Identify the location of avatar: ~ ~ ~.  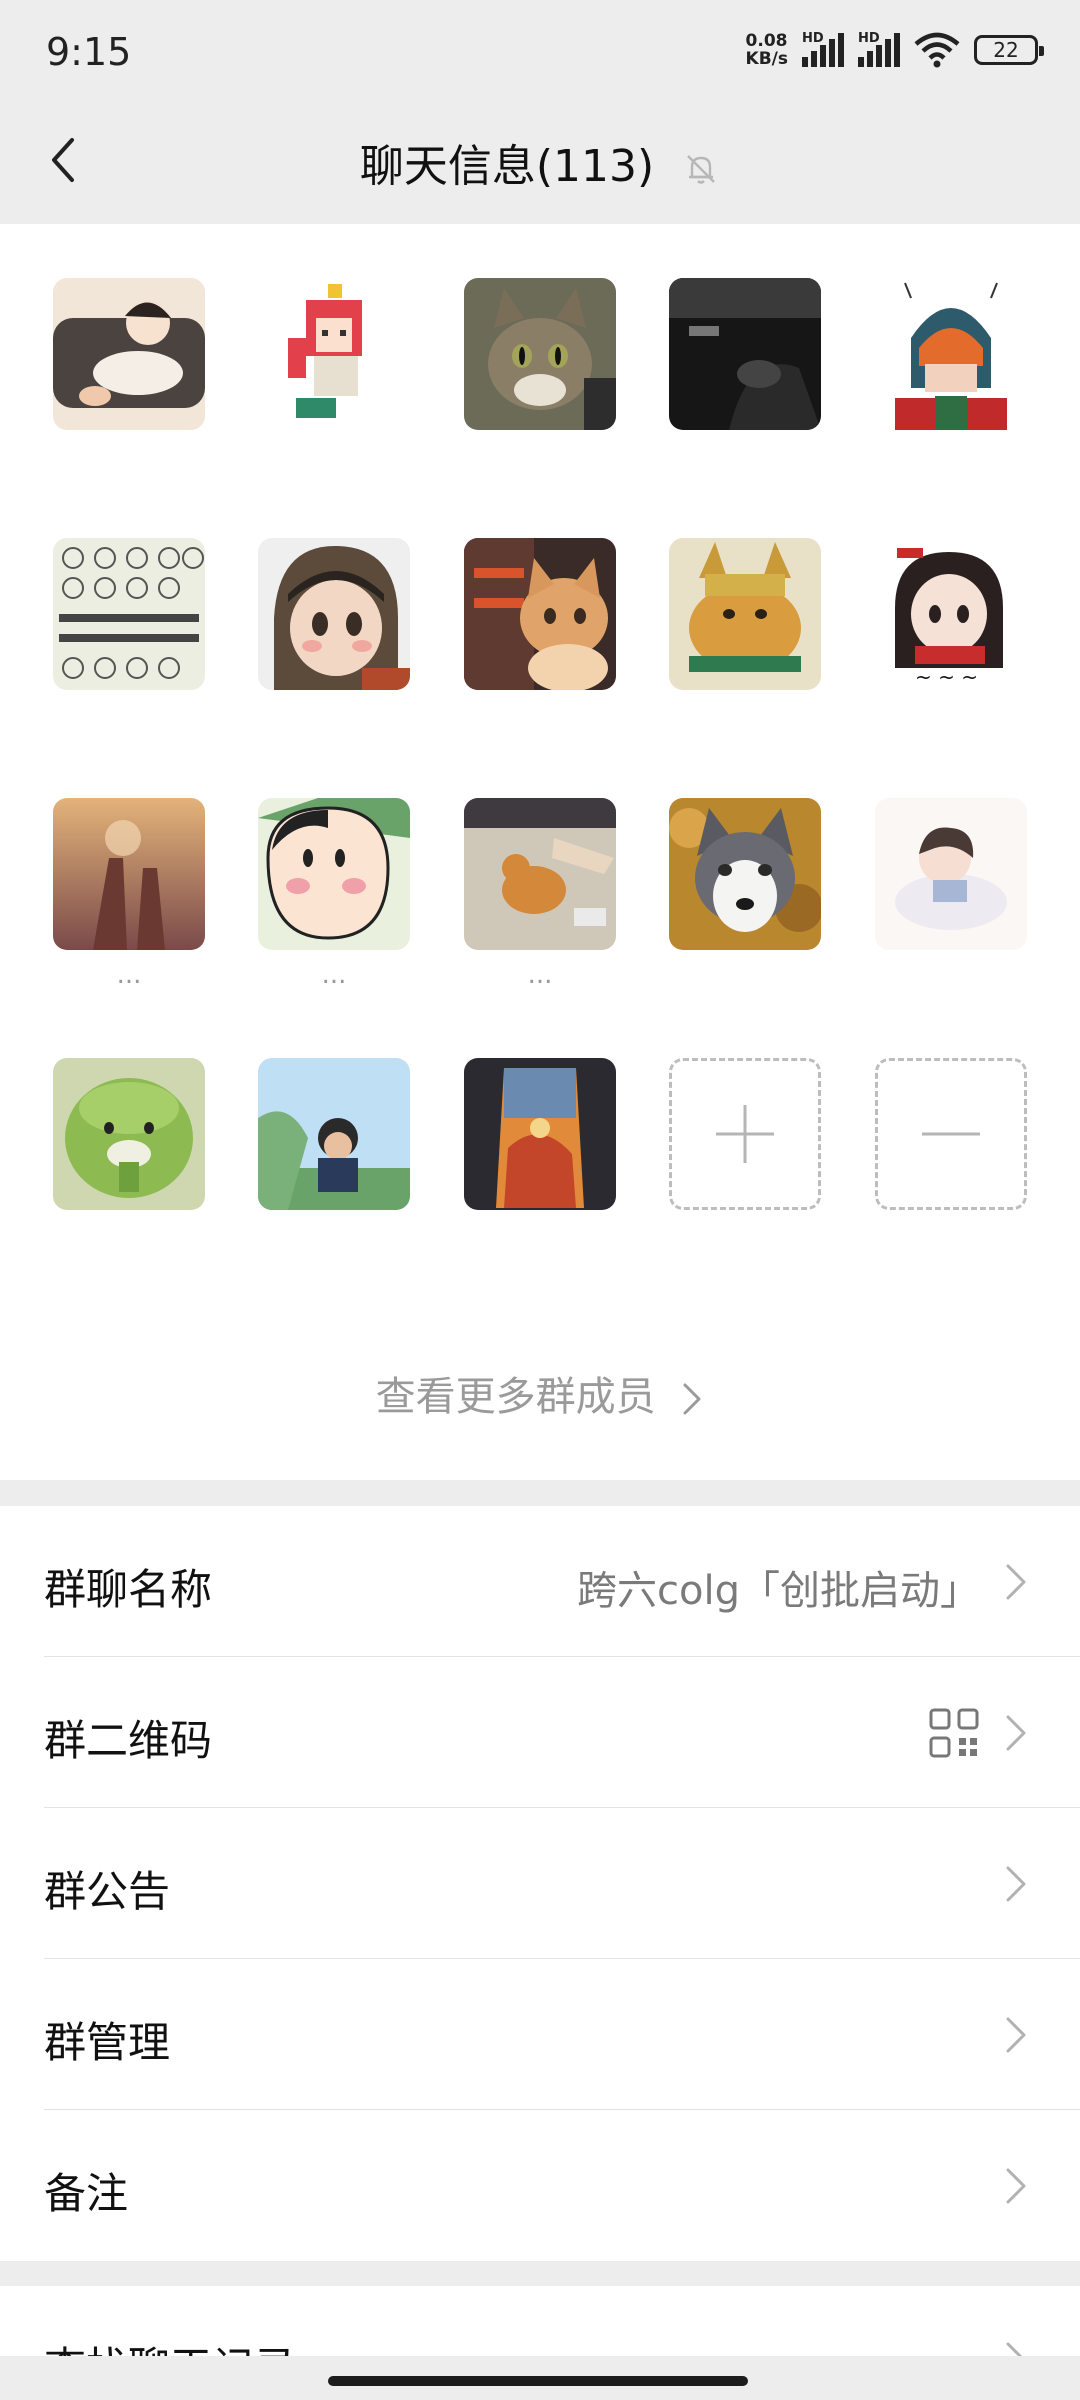
(951, 614).